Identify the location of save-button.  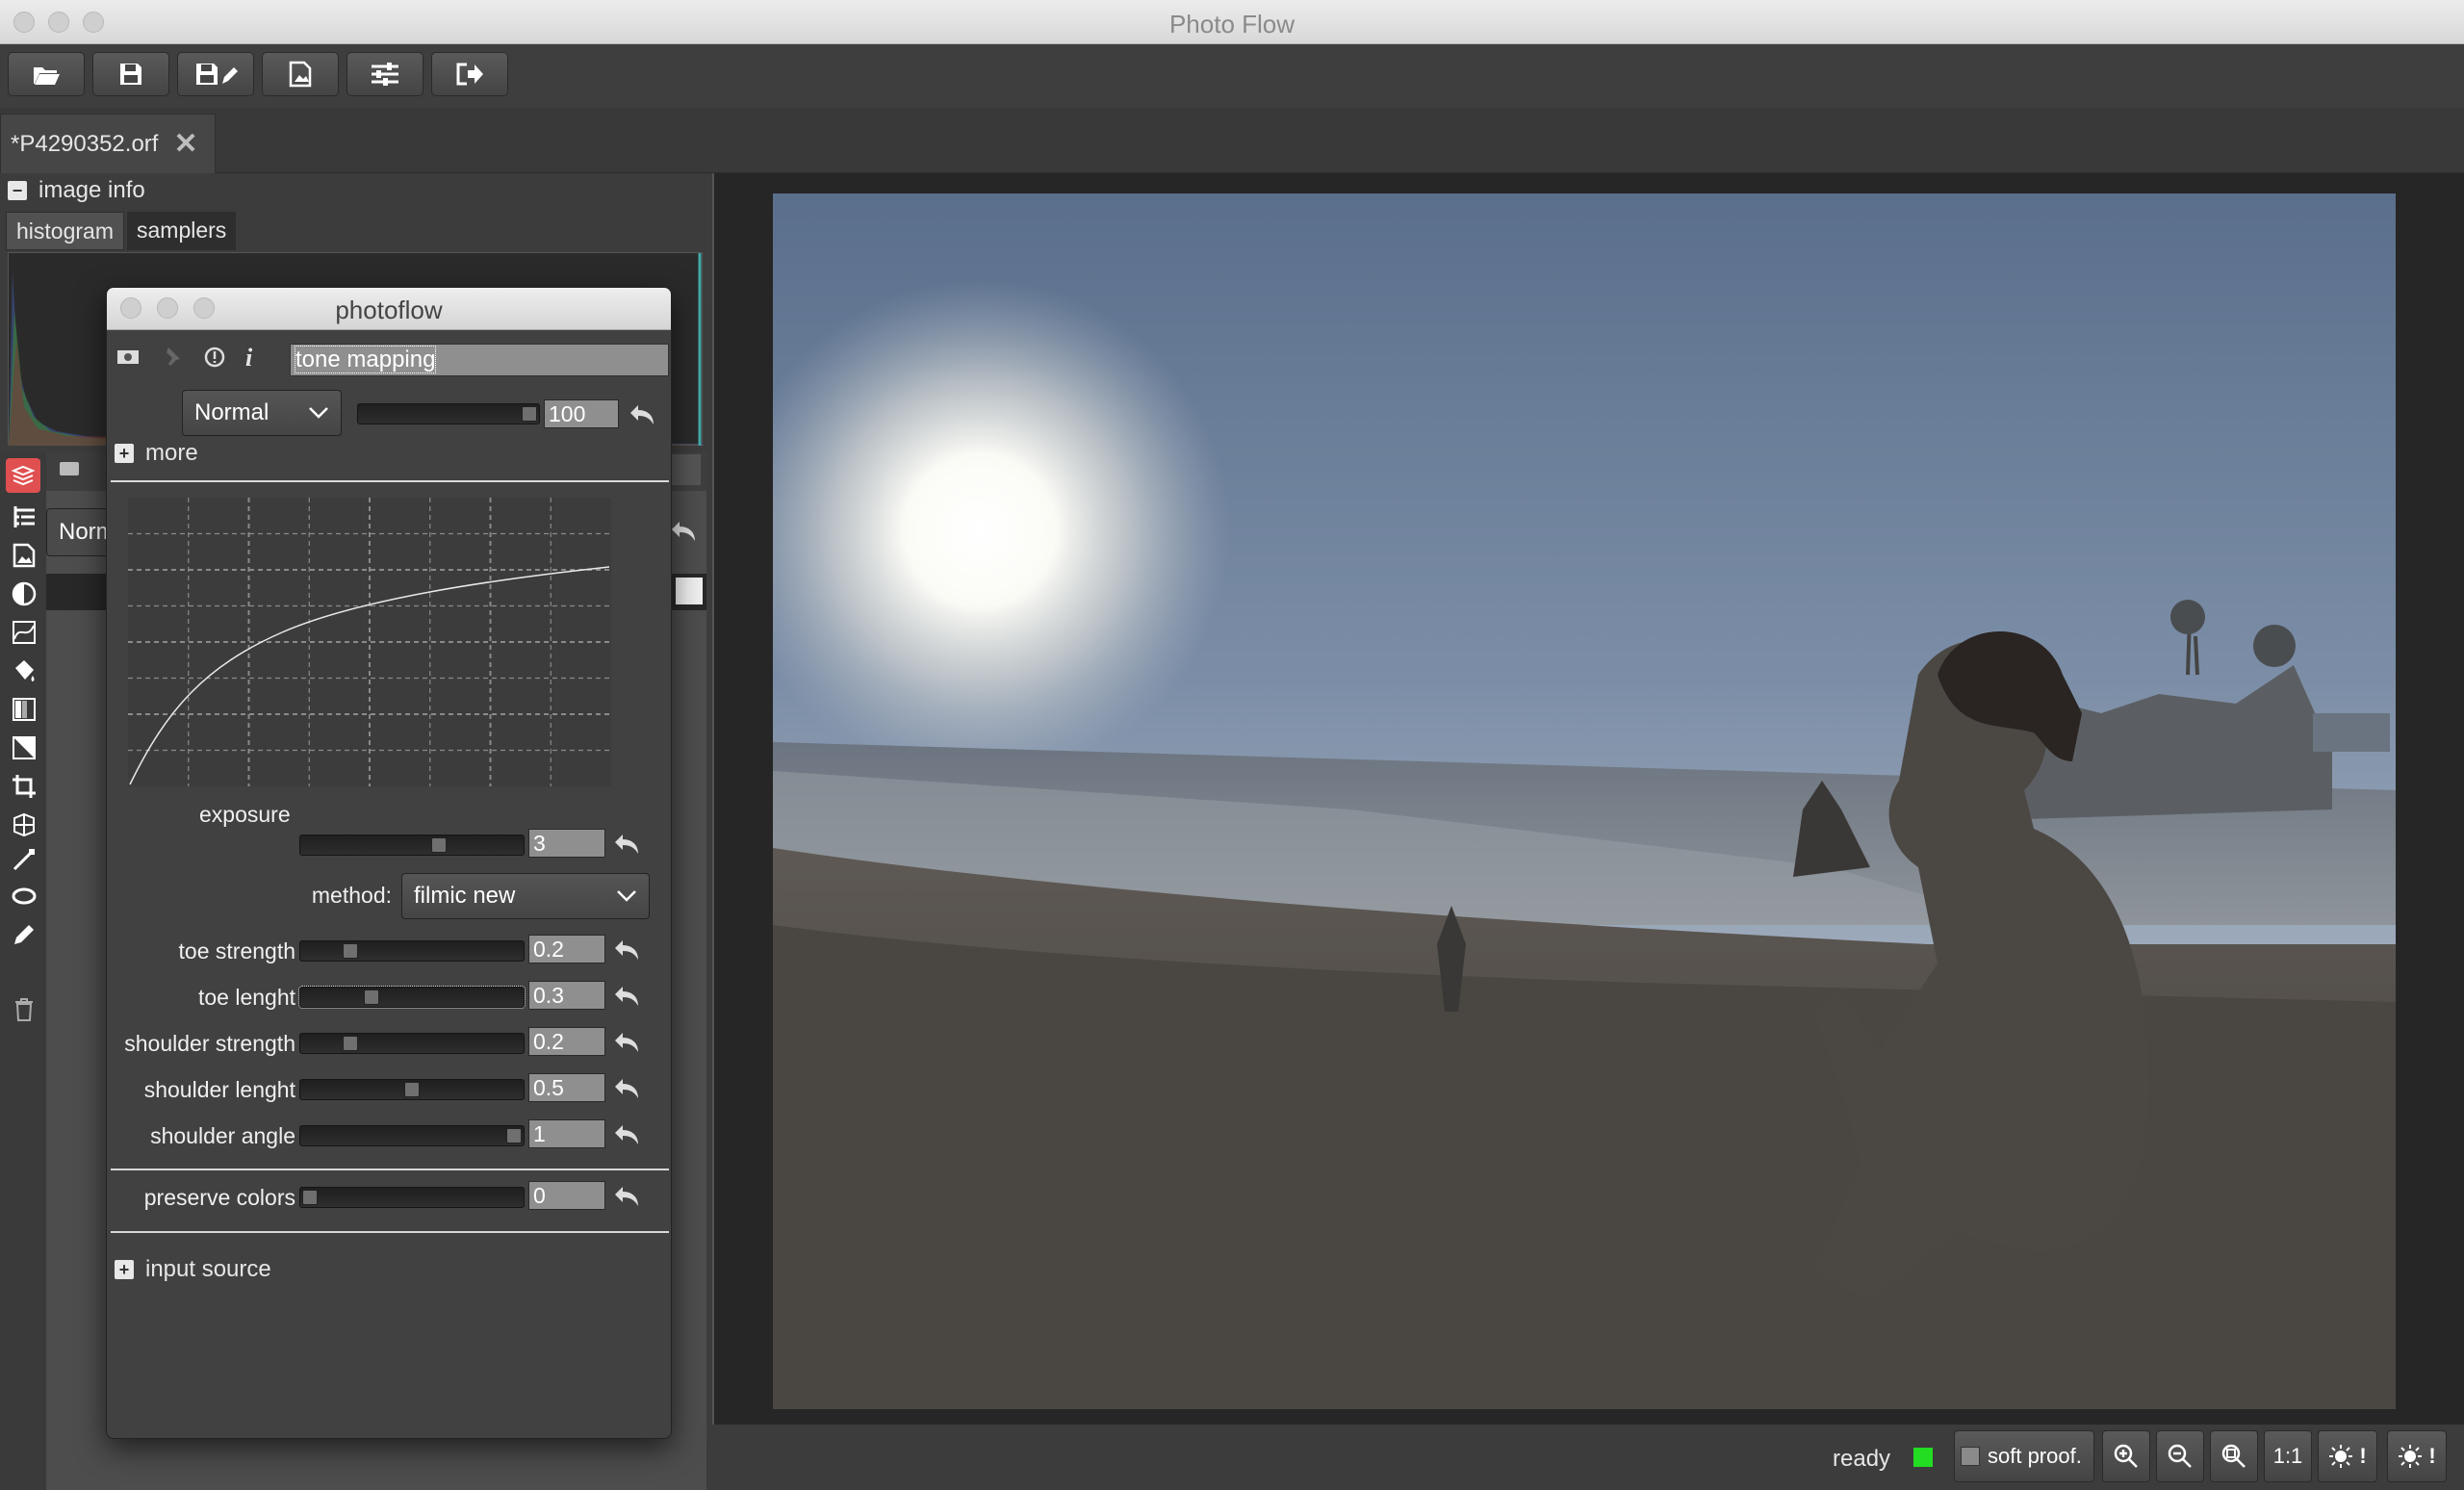
(130, 74).